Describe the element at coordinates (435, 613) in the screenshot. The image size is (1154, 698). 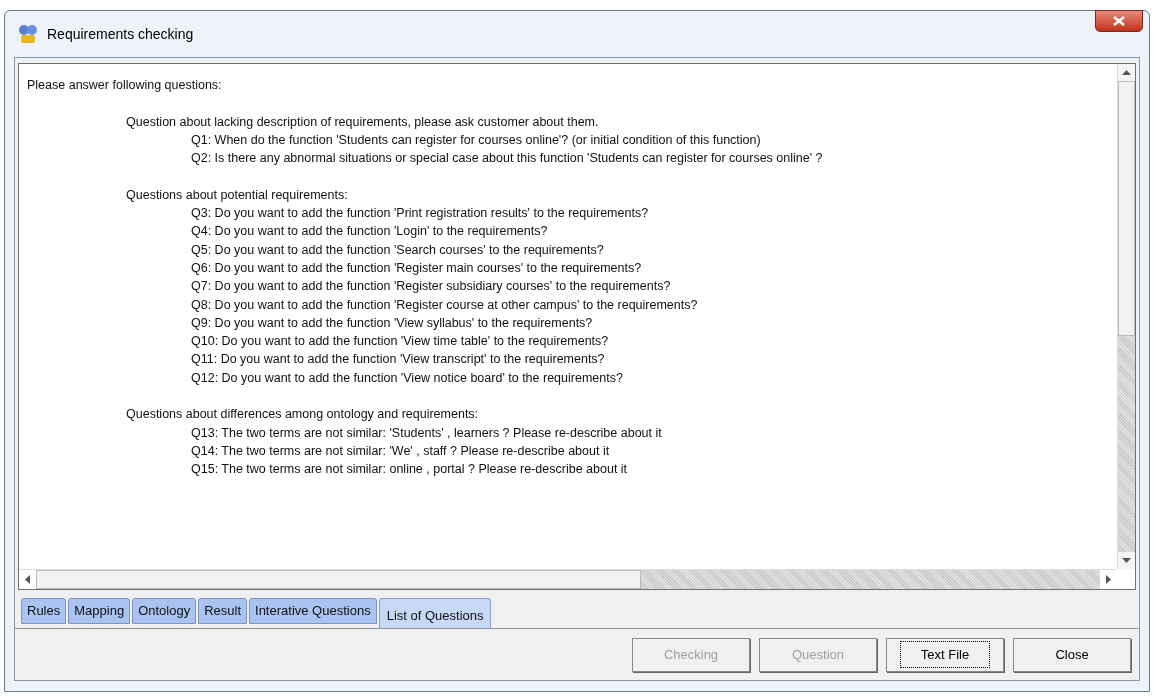
I see `tab: List of Questions` at that location.